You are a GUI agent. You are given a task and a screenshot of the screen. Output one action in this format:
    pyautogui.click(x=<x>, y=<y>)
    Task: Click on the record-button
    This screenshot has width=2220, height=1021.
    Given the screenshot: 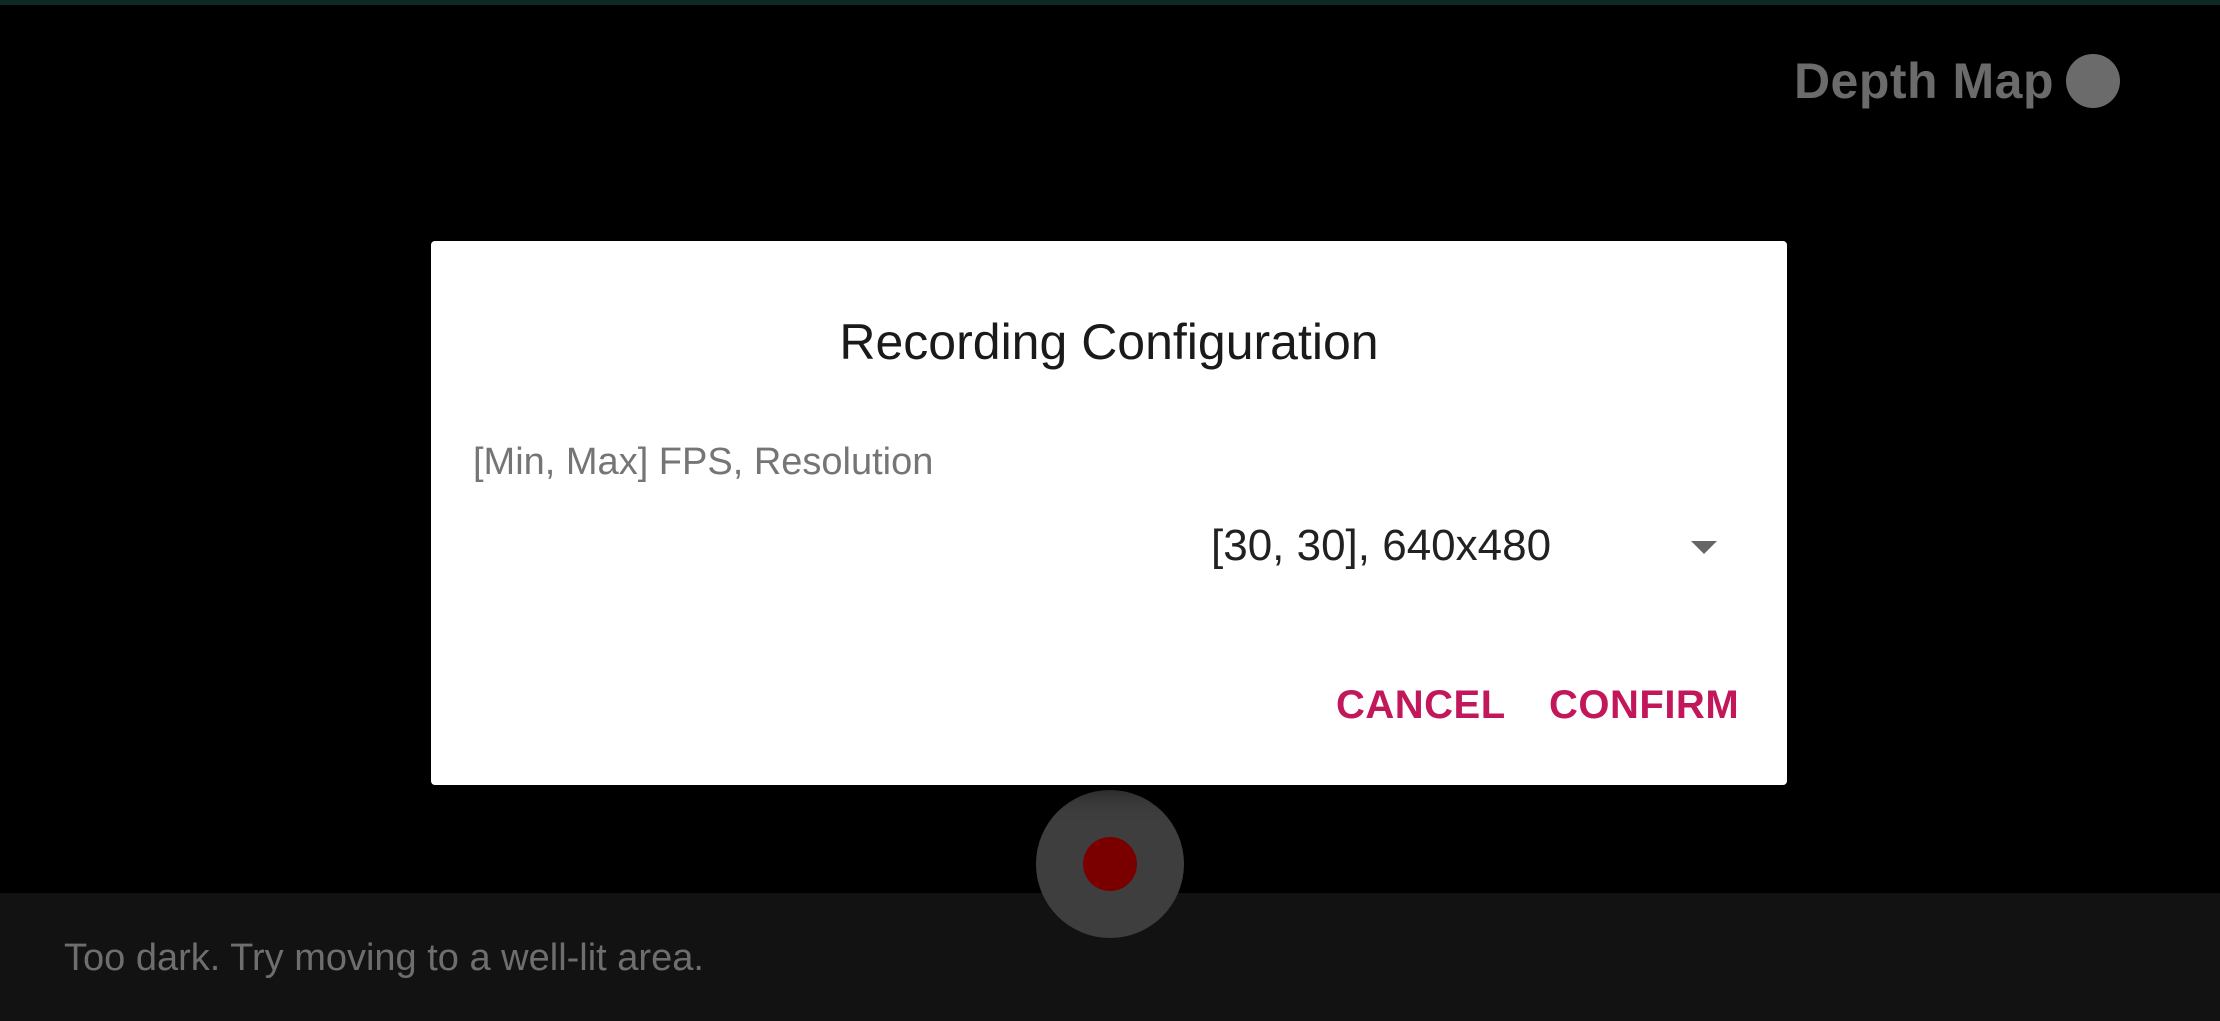 What is the action you would take?
    pyautogui.click(x=1110, y=864)
    